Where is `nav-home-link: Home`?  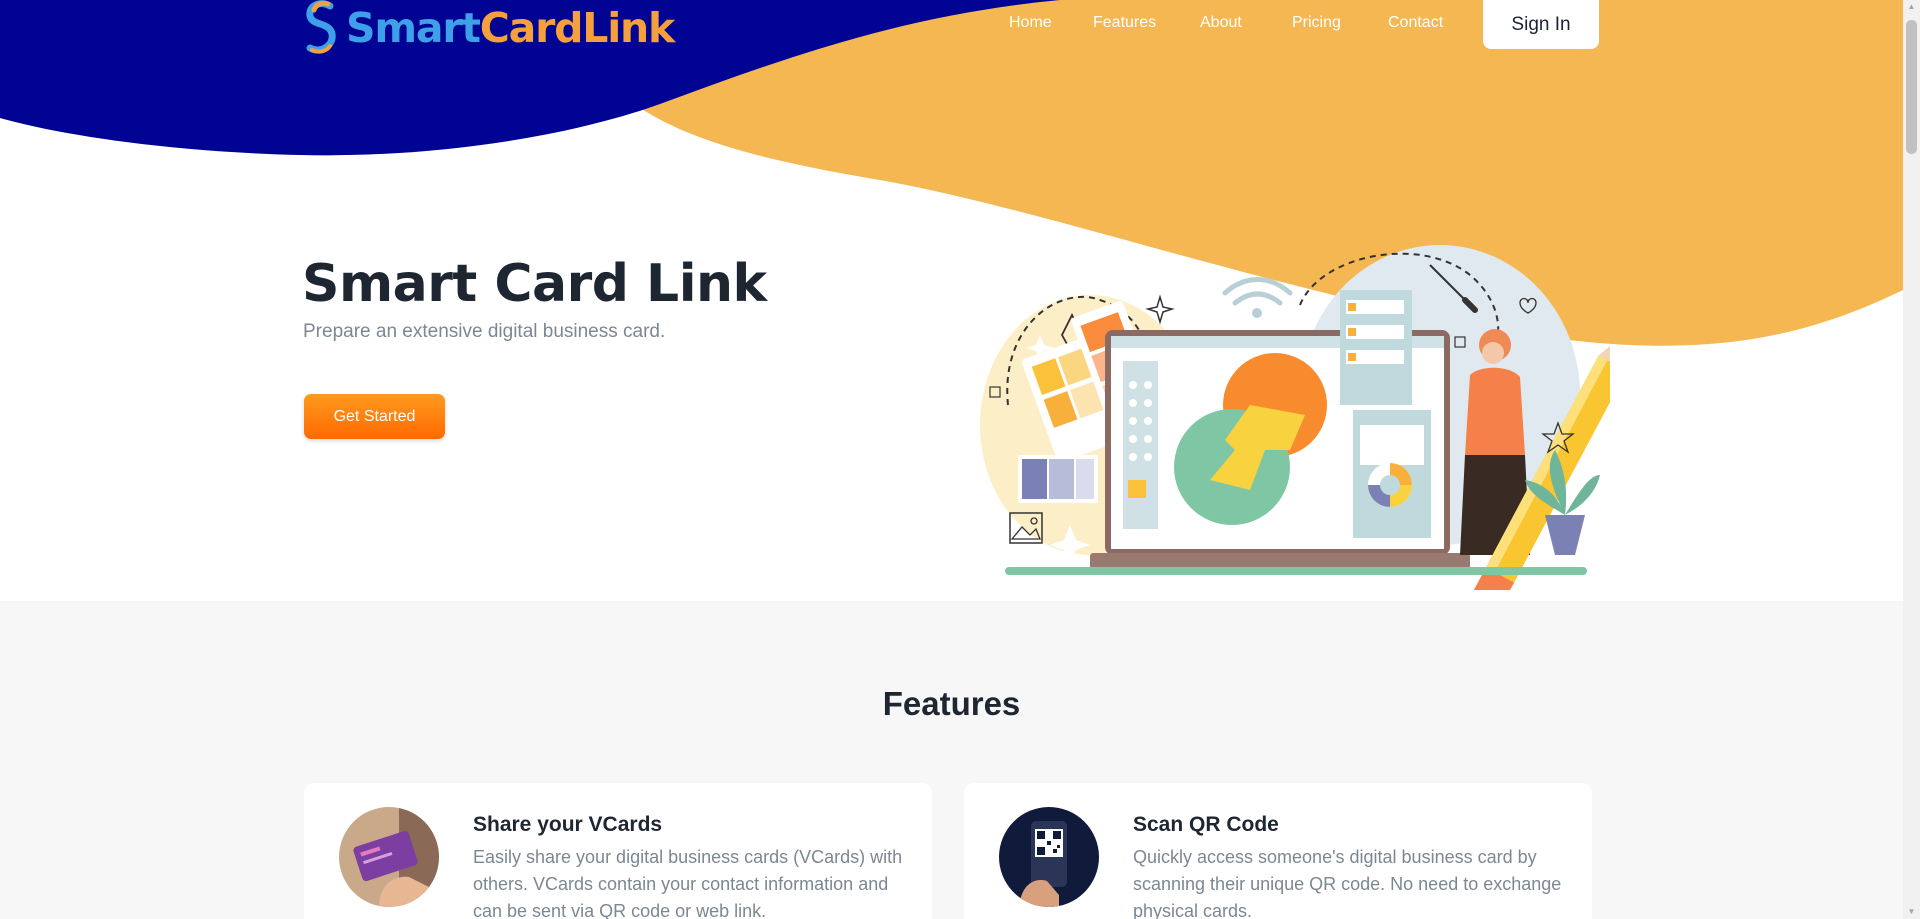 nav-home-link: Home is located at coordinates (1030, 23).